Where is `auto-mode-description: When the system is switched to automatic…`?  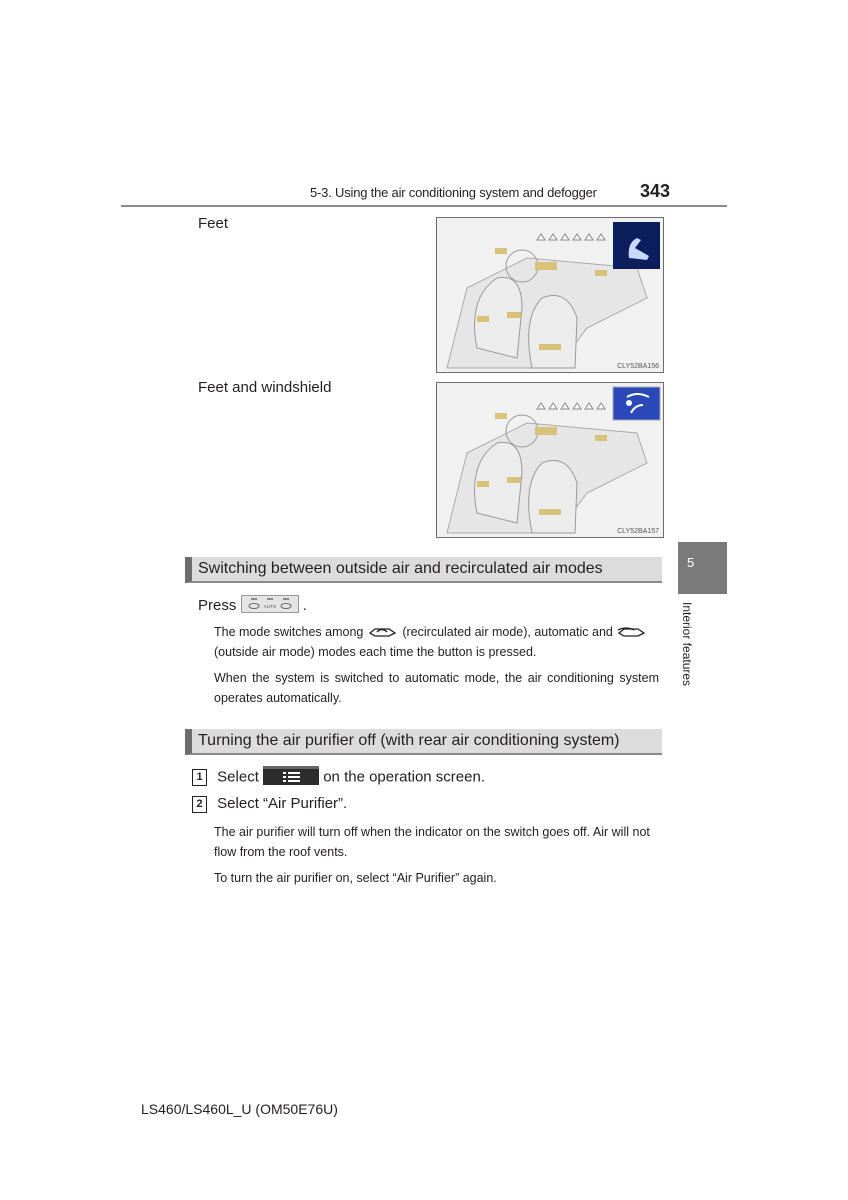 auto-mode-description: When the system is switched to automatic… is located at coordinates (436, 688).